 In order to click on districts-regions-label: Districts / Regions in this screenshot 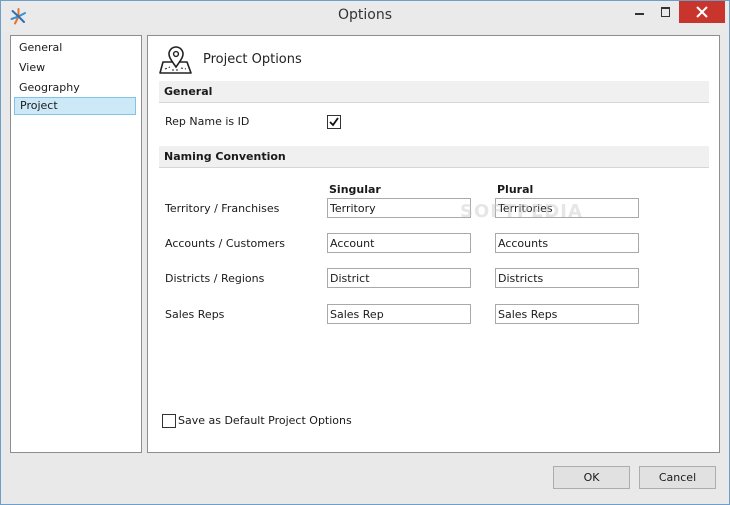, I will do `click(215, 278)`.